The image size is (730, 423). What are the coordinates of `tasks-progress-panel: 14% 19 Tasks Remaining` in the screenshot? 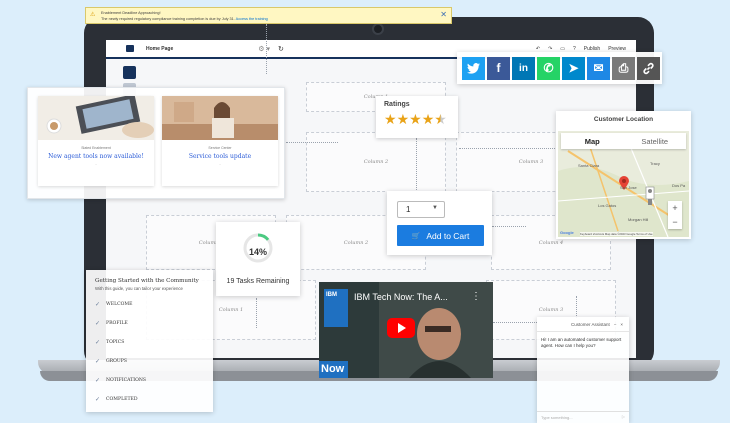 It's located at (258, 259).